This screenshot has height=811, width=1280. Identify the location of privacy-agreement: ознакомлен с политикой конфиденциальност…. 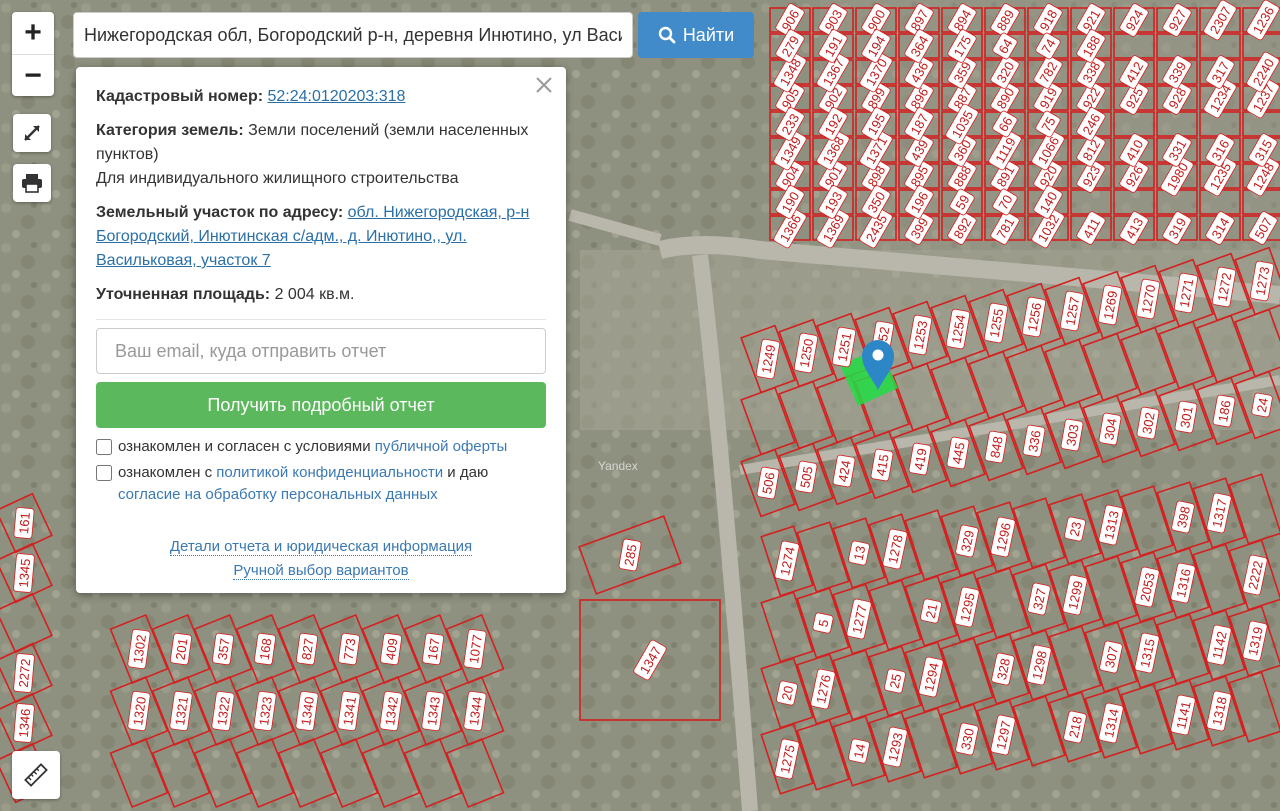
(321, 484).